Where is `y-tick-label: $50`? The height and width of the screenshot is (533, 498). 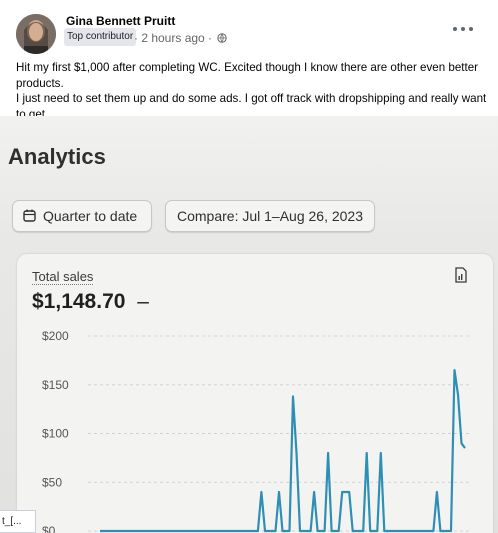 y-tick-label: $50 is located at coordinates (52, 482).